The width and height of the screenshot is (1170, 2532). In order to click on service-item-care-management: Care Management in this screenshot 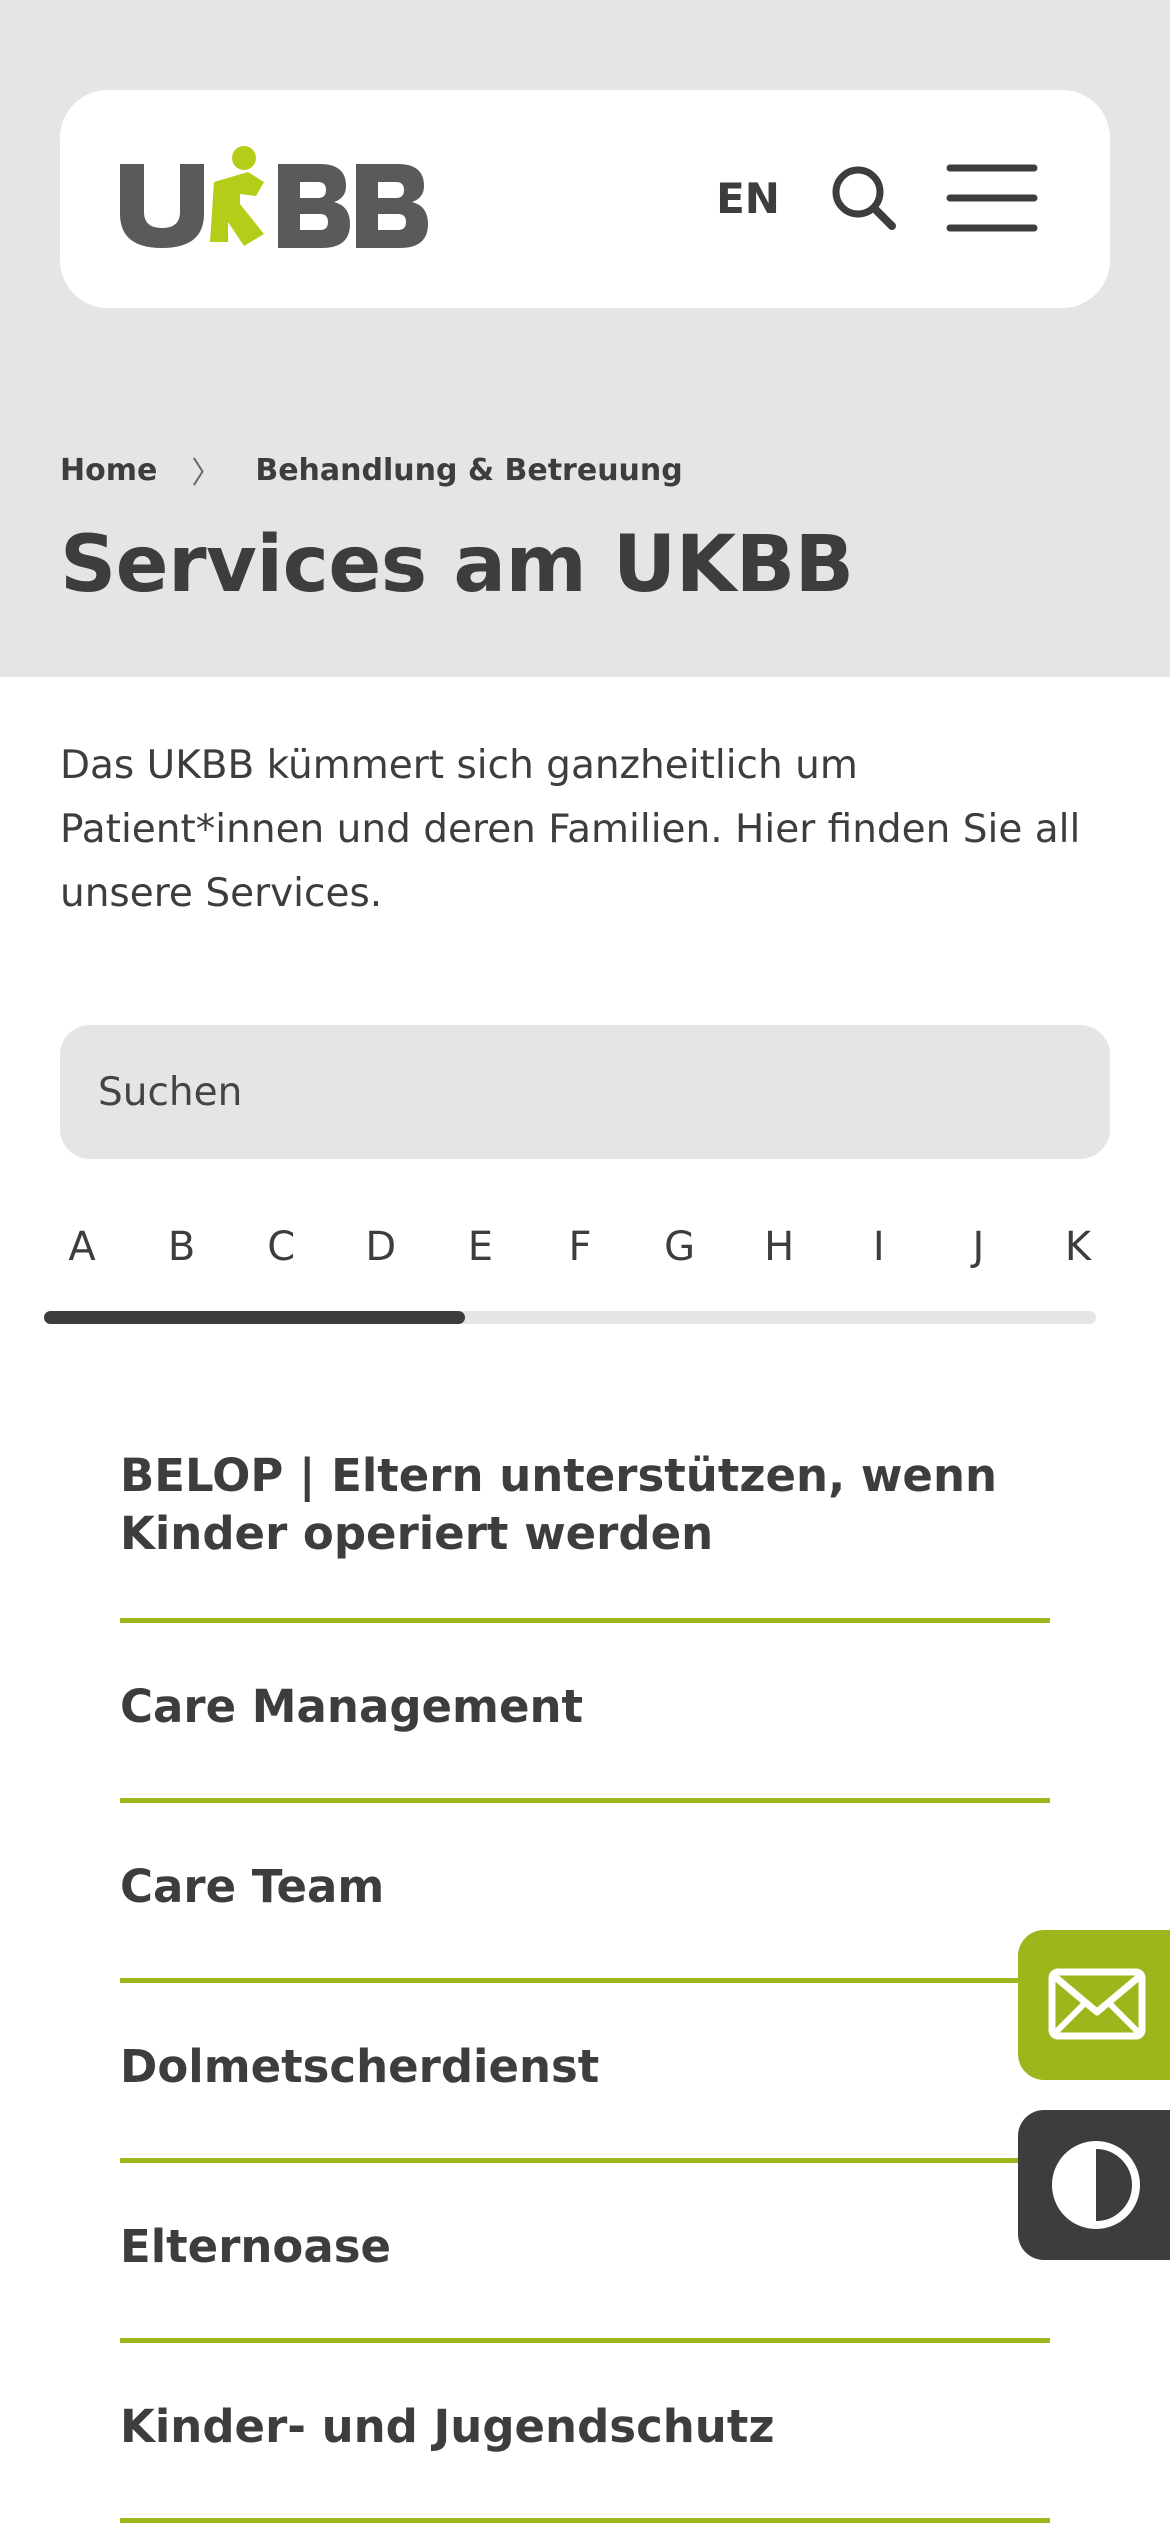, I will do `click(585, 1713)`.